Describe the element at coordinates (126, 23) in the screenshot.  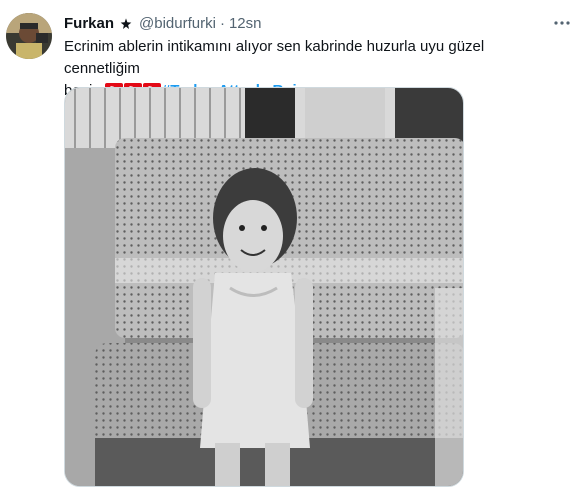
I see `verified-badge-icon` at that location.